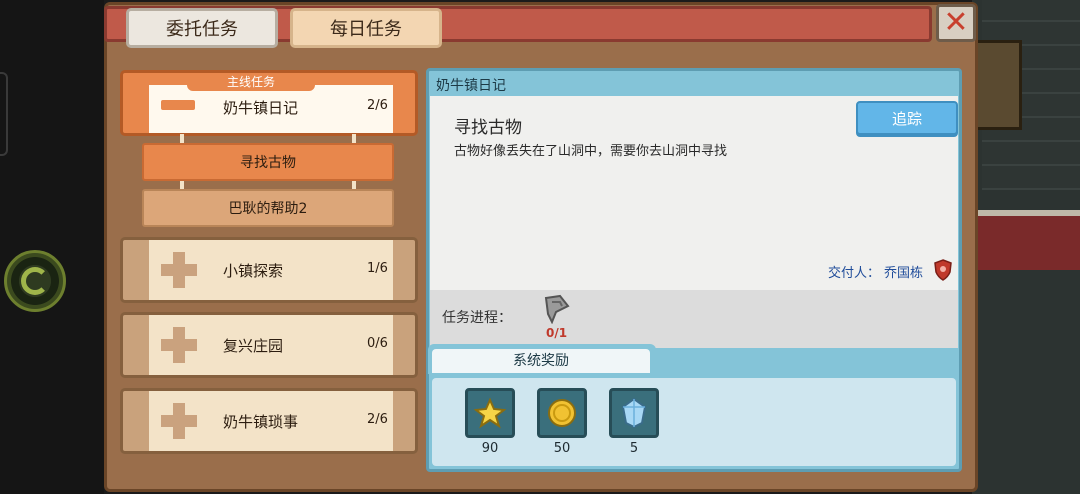 The image size is (1080, 494). I want to click on main-quest-label: 主线任务, so click(251, 82).